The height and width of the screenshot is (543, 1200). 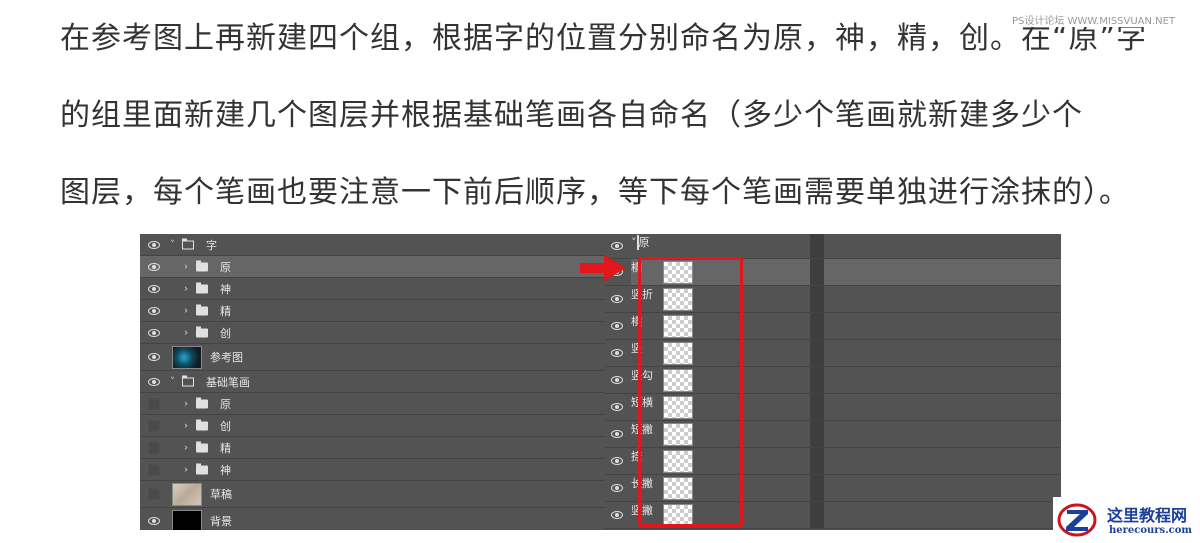 I want to click on layer-name: 基础笔画, so click(x=228, y=382).